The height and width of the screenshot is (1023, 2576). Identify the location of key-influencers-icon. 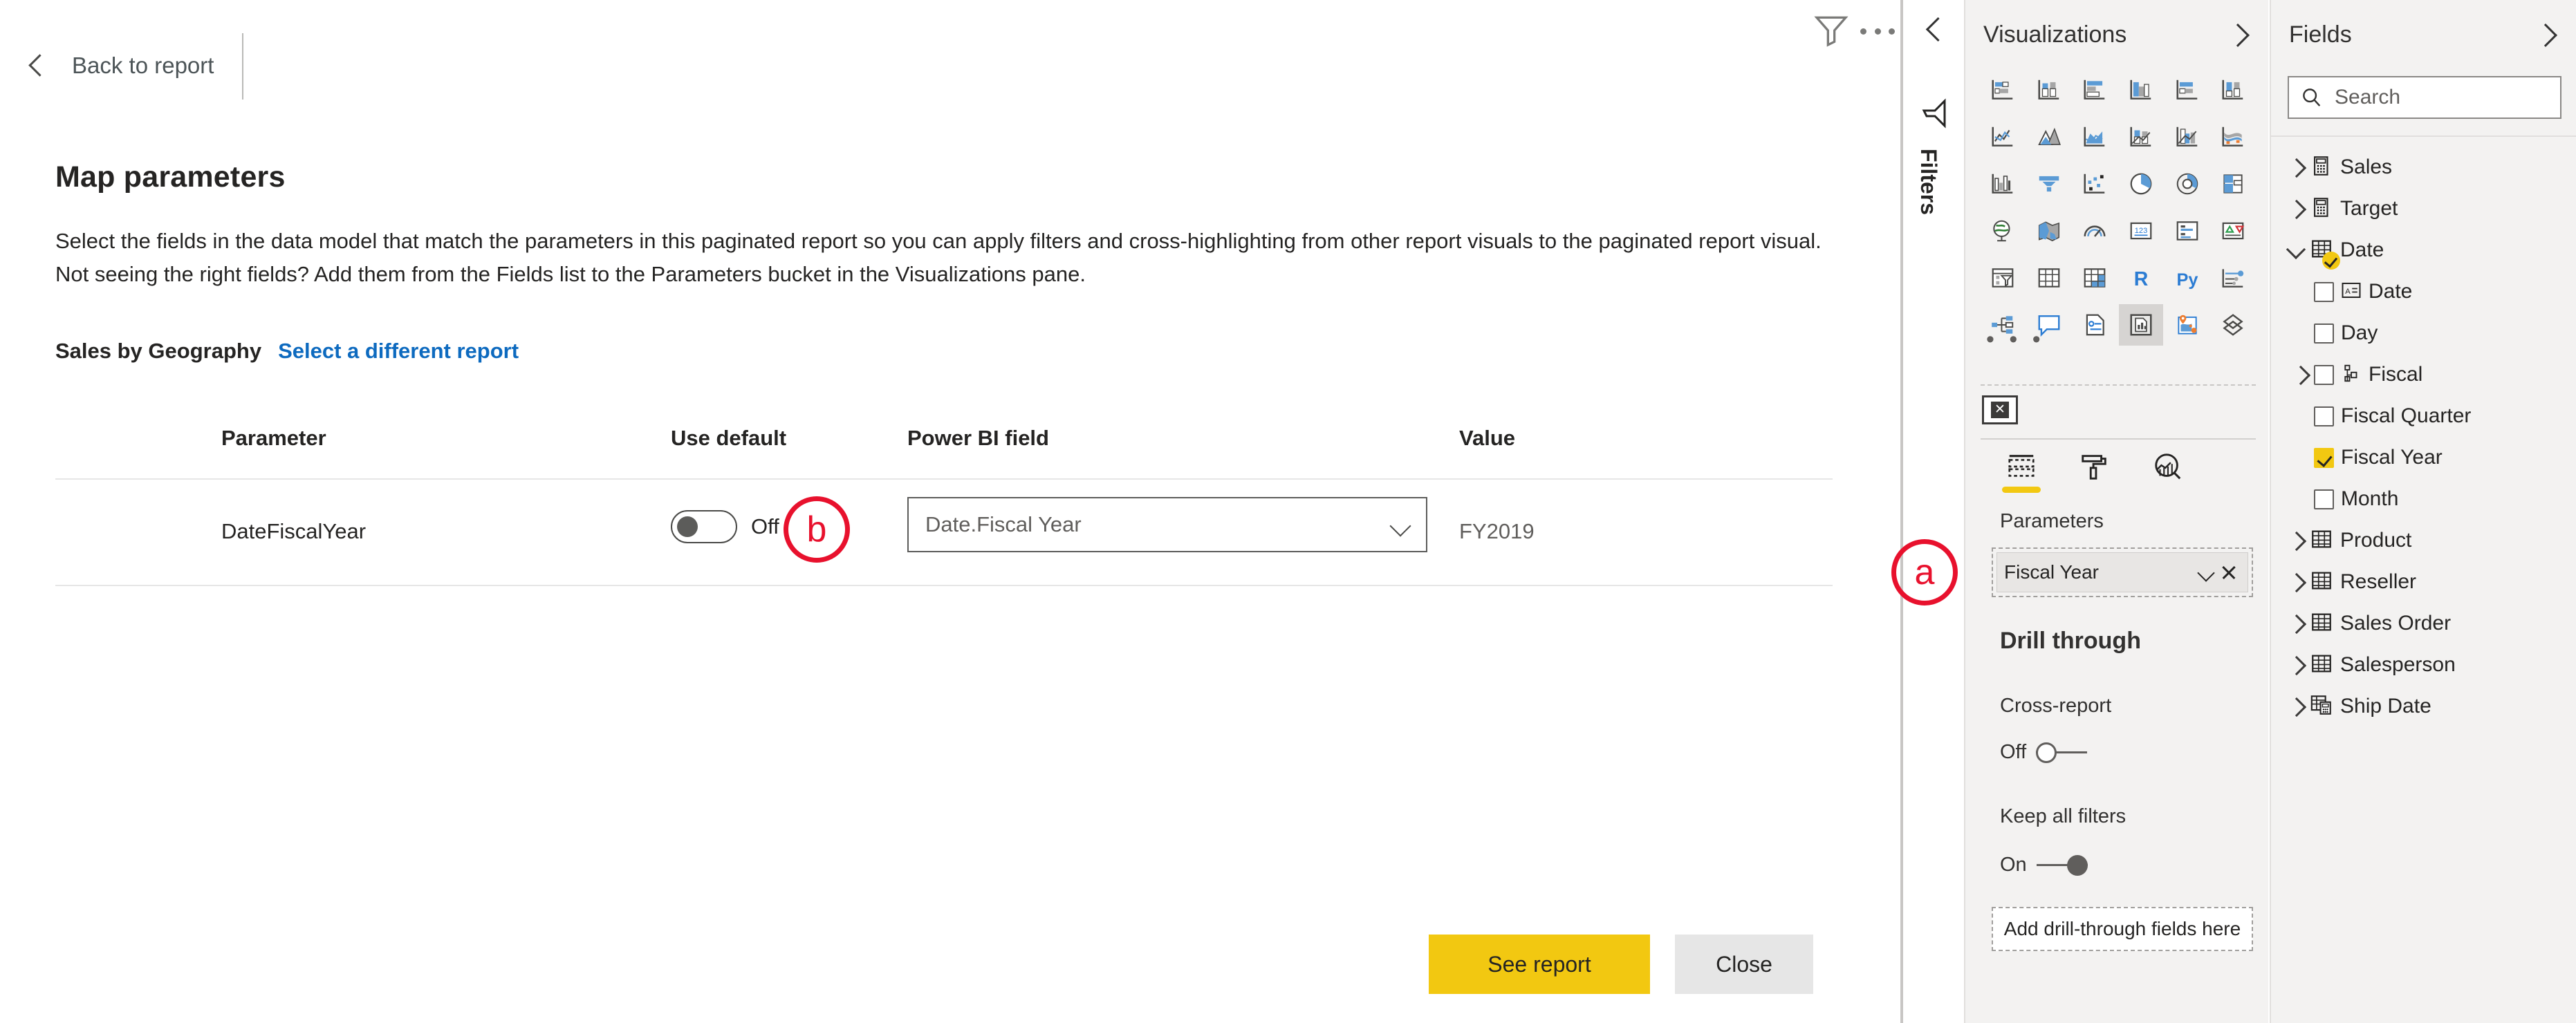
(2233, 278).